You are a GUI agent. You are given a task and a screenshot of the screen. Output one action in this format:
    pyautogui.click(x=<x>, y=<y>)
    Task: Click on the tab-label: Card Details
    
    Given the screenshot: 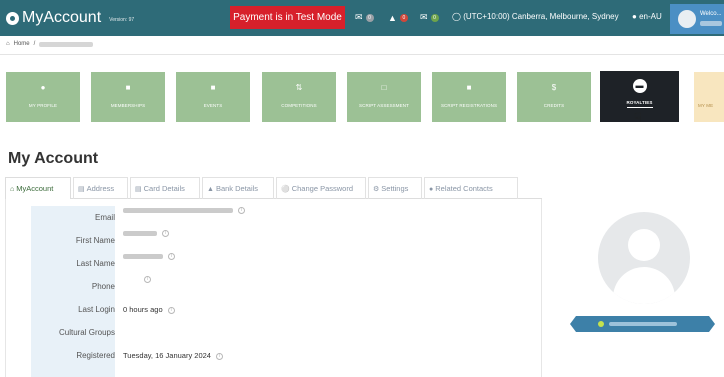 What is the action you would take?
    pyautogui.click(x=164, y=188)
    